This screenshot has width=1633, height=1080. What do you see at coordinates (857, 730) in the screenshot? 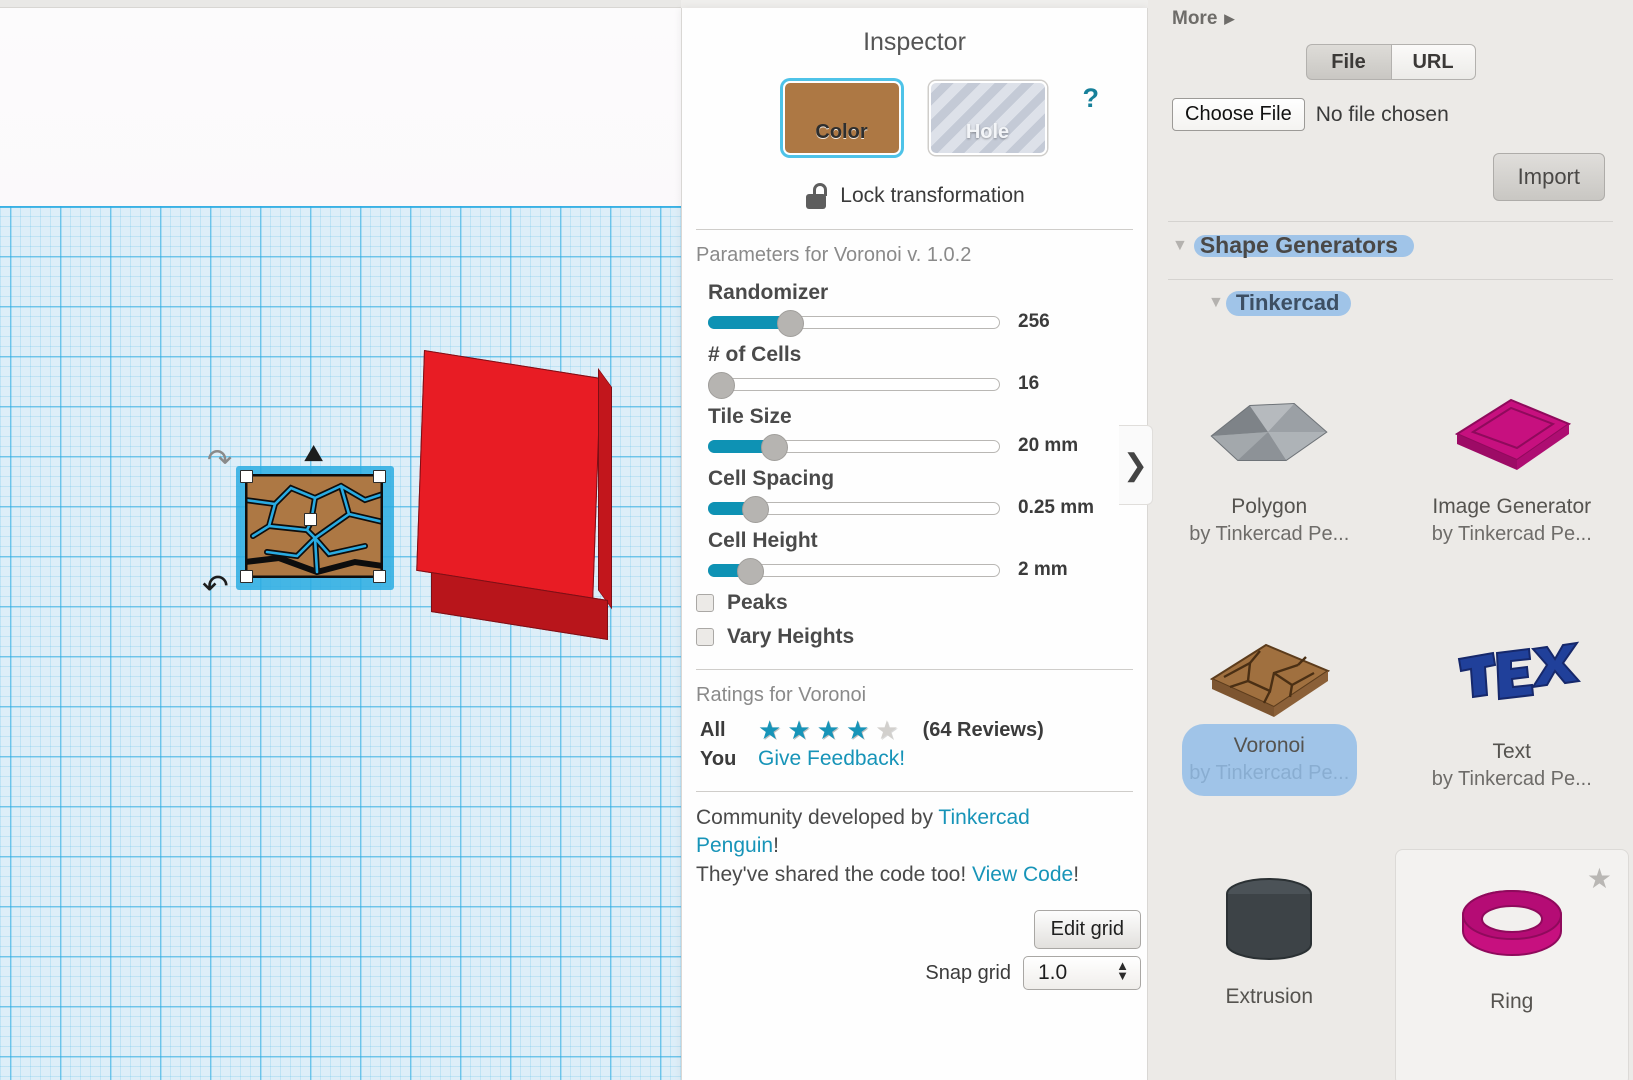
I see `star-icon-4: ★` at bounding box center [857, 730].